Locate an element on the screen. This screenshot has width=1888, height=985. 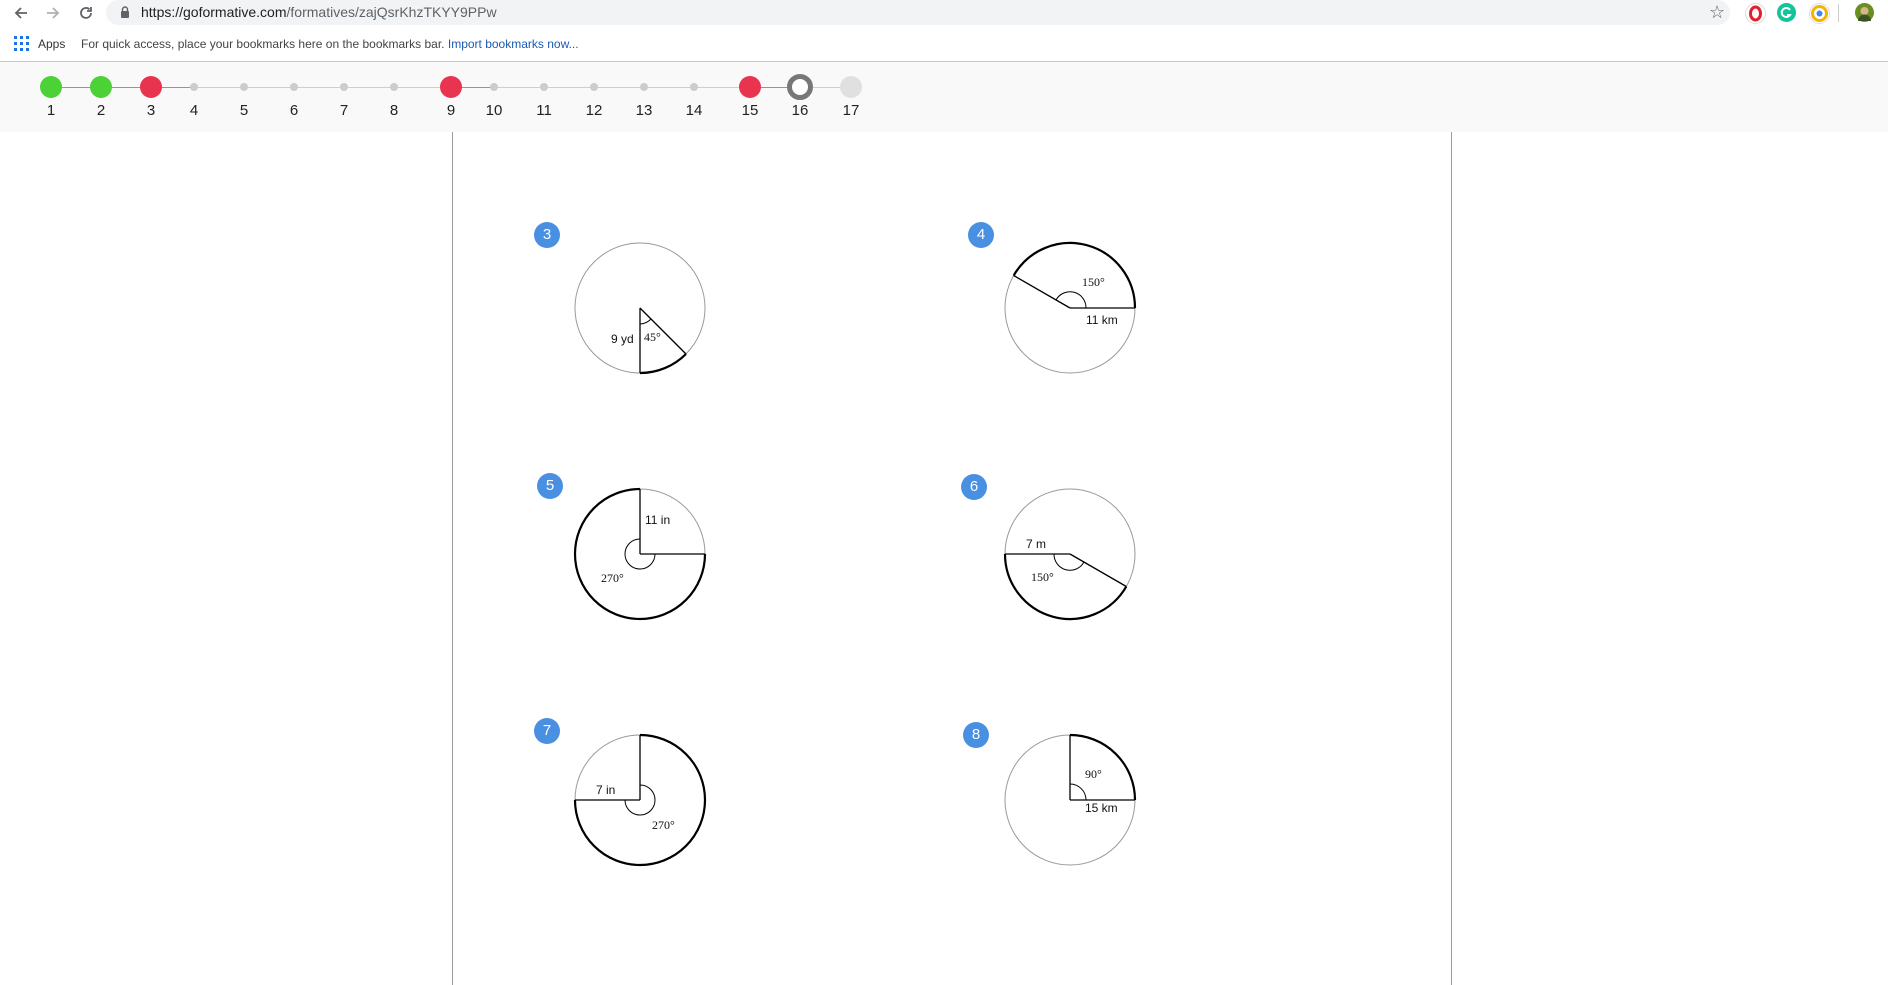
question-6-number: 6 is located at coordinates (294, 110).